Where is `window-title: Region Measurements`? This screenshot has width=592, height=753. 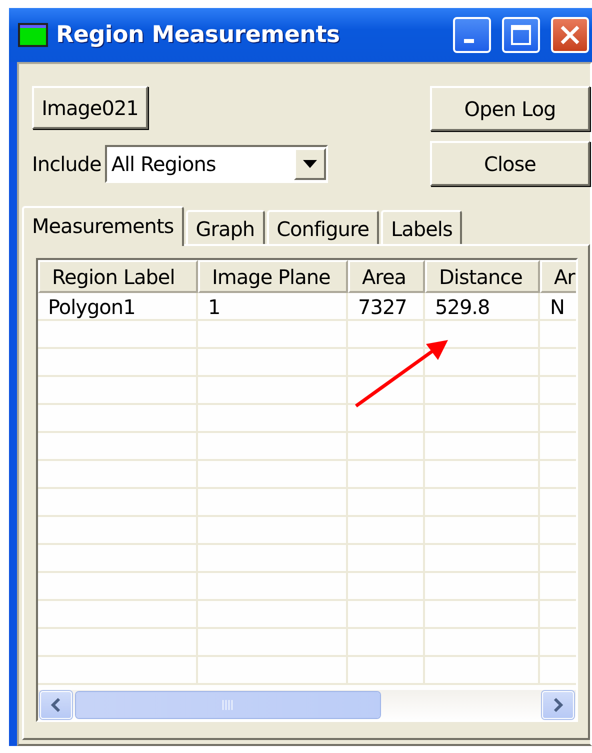 window-title: Region Measurements is located at coordinates (198, 35).